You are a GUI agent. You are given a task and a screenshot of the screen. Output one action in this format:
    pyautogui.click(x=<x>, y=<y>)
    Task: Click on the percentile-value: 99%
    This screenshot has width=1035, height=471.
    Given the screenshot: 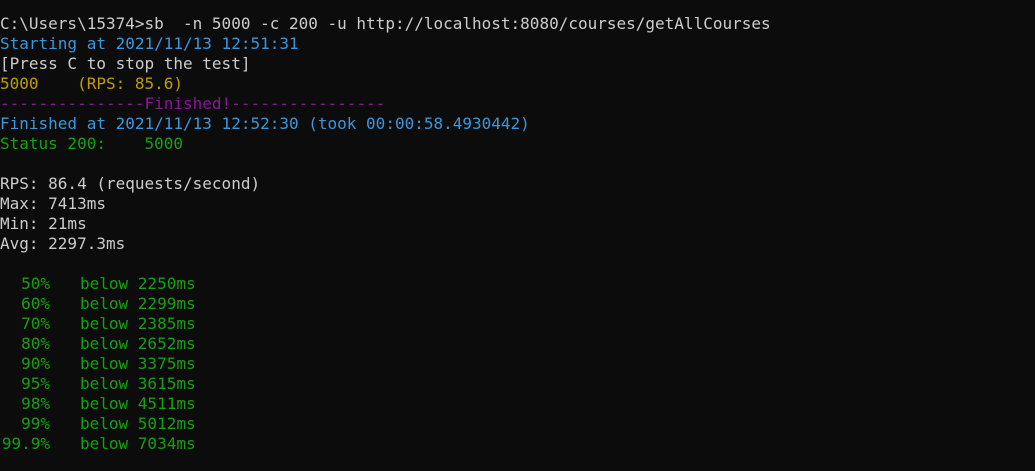 What is the action you would take?
    pyautogui.click(x=35, y=423)
    